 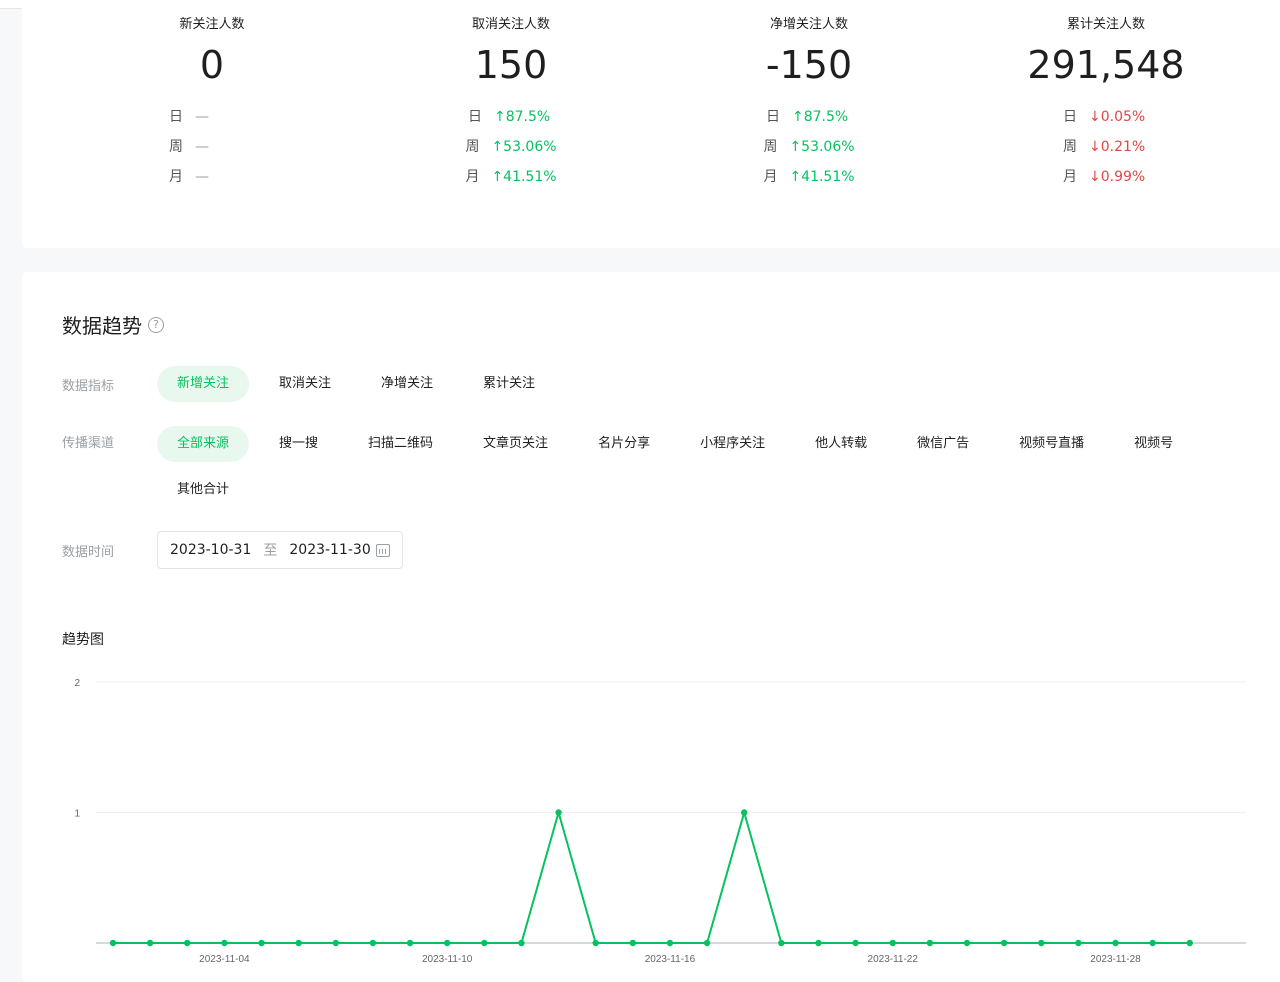 What do you see at coordinates (659, 384) in the screenshot?
I see `metric-filter: 数据指标 新增关注 取消关注 净增关注 累计关注` at bounding box center [659, 384].